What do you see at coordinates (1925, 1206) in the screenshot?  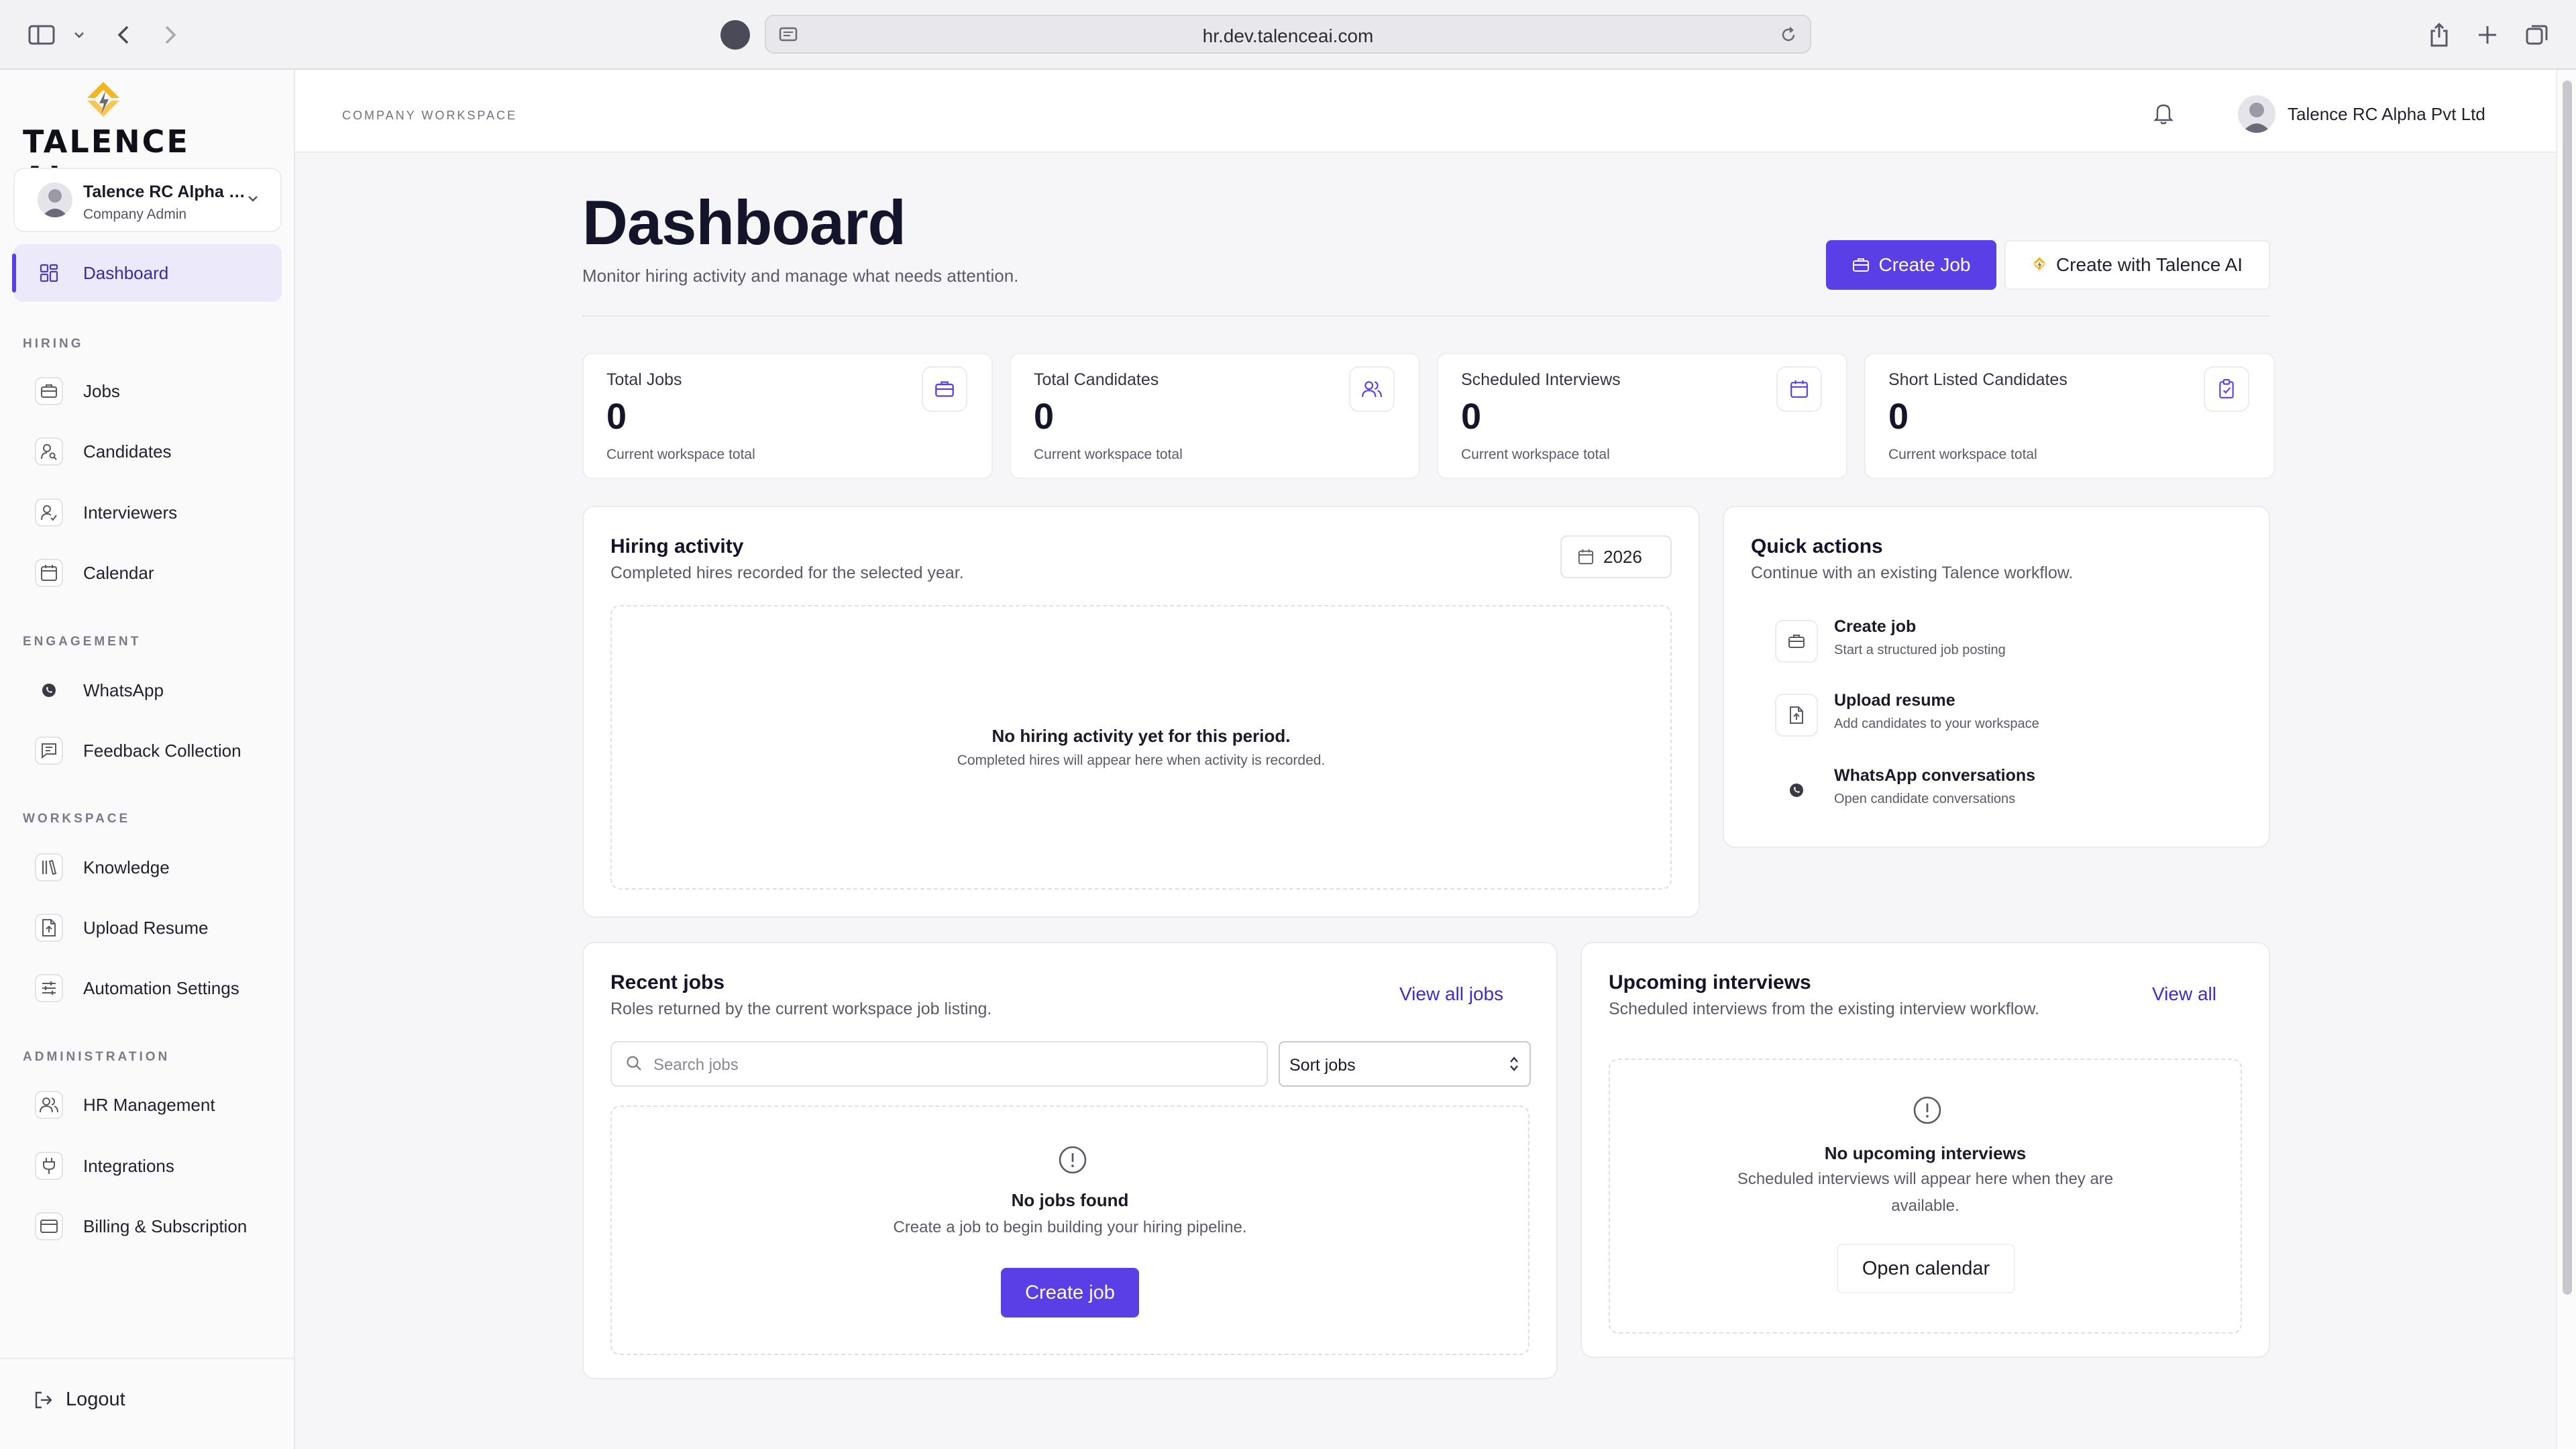 I see `empty-subtitle-cont: available.` at bounding box center [1925, 1206].